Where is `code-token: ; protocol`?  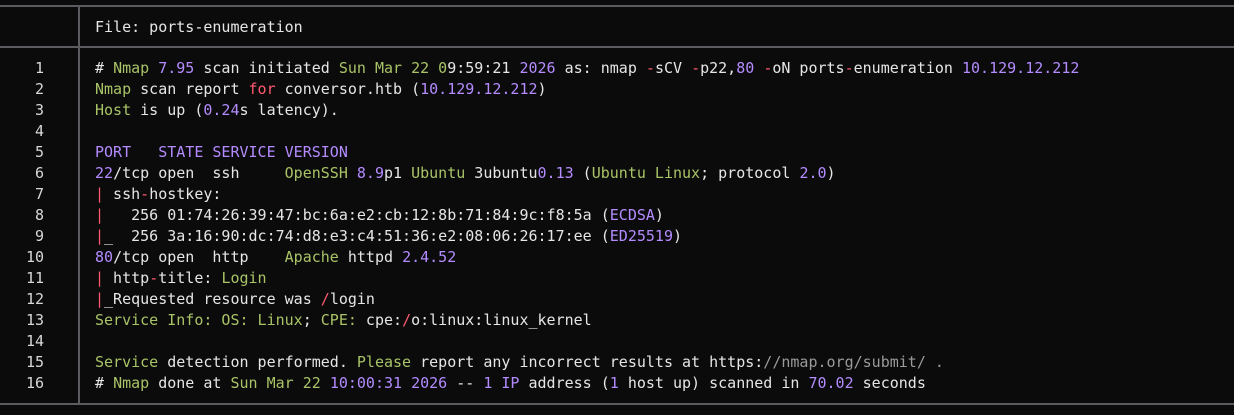 code-token: ; protocol is located at coordinates (750, 173).